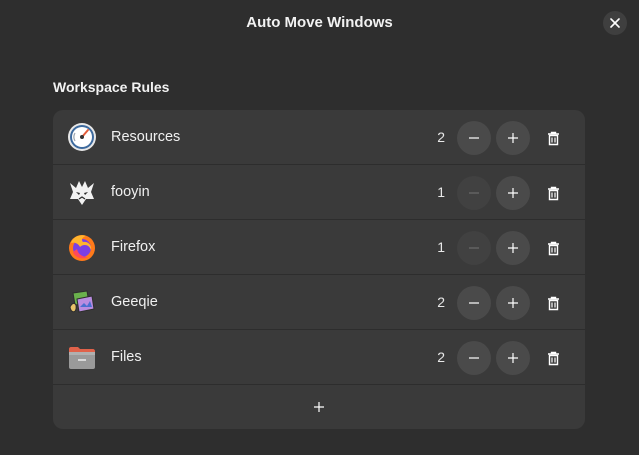  I want to click on rule-row-fooyin: fooyin 1, so click(319, 192).